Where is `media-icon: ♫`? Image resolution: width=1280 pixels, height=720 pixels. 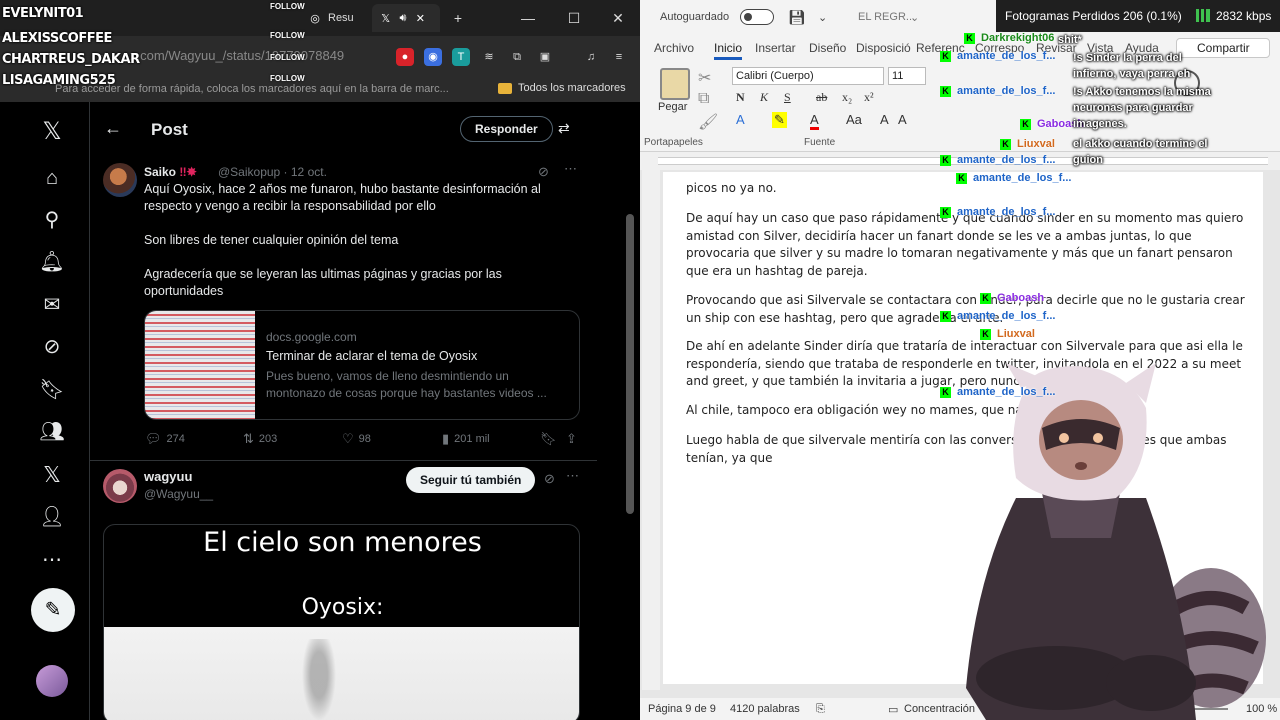
media-icon: ♫ is located at coordinates (591, 57).